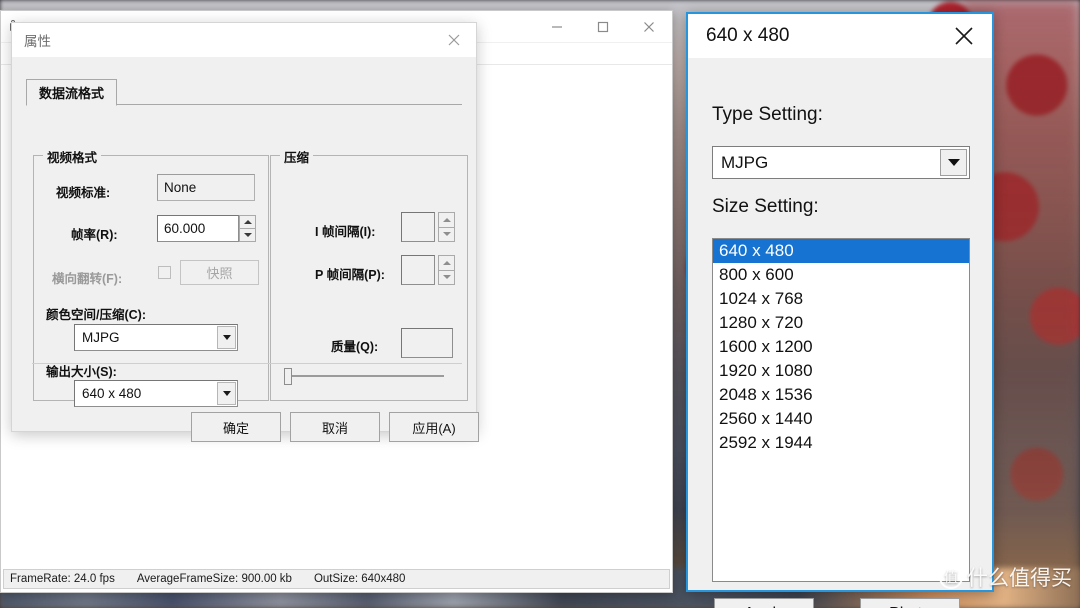  I want to click on list-item: 2560 x 1440, so click(841, 419).